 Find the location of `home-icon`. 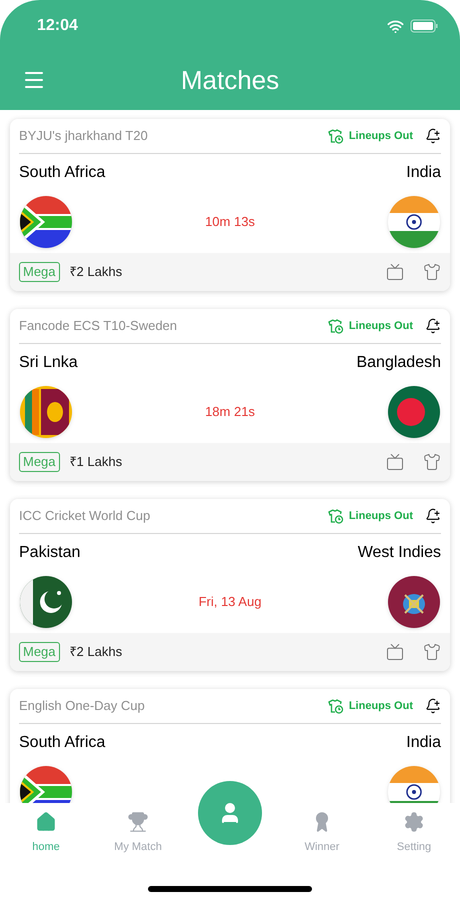

home-icon is located at coordinates (46, 822).